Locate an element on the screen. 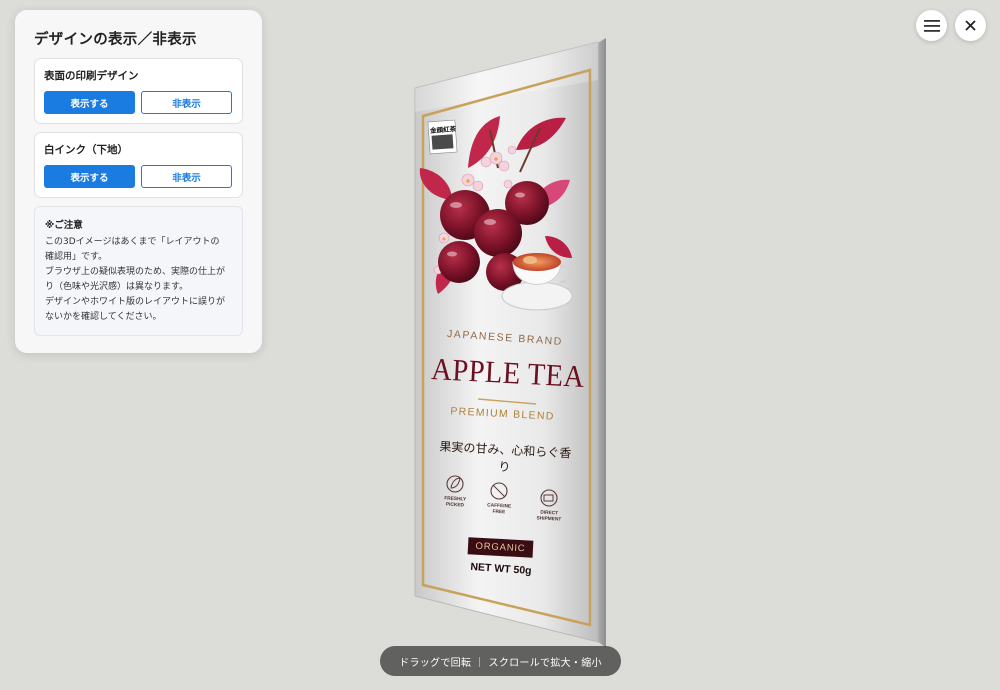 This screenshot has height=690, width=1000. white-ink-card: 白インク（下地） 表示する 非表示 is located at coordinates (138, 165).